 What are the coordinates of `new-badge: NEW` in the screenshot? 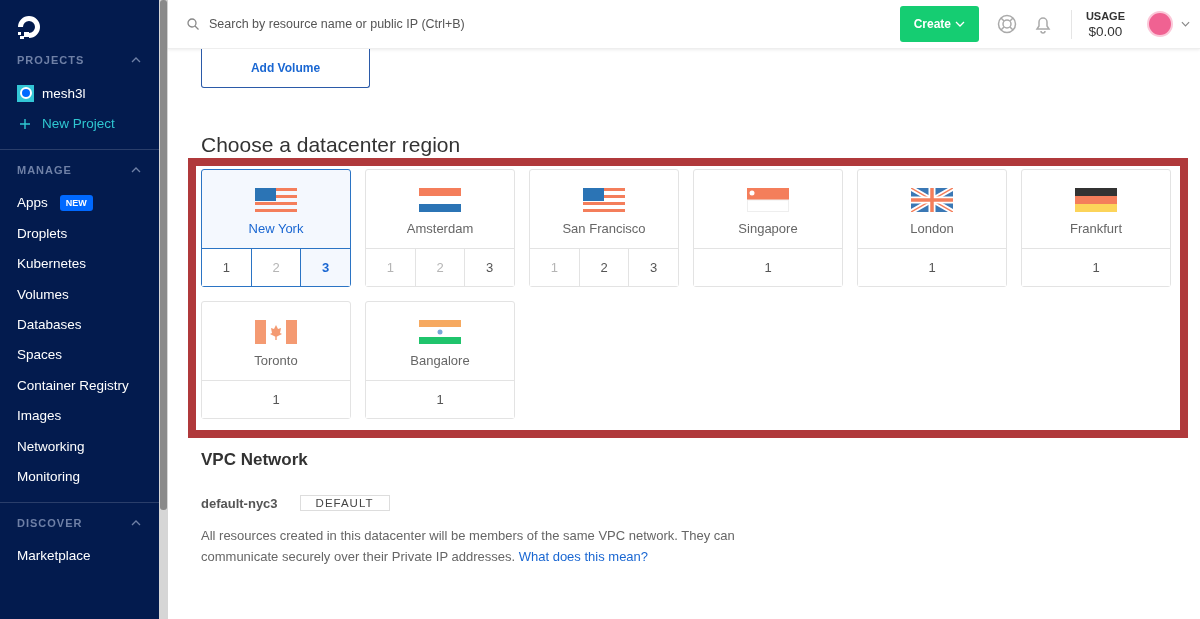 It's located at (76, 202).